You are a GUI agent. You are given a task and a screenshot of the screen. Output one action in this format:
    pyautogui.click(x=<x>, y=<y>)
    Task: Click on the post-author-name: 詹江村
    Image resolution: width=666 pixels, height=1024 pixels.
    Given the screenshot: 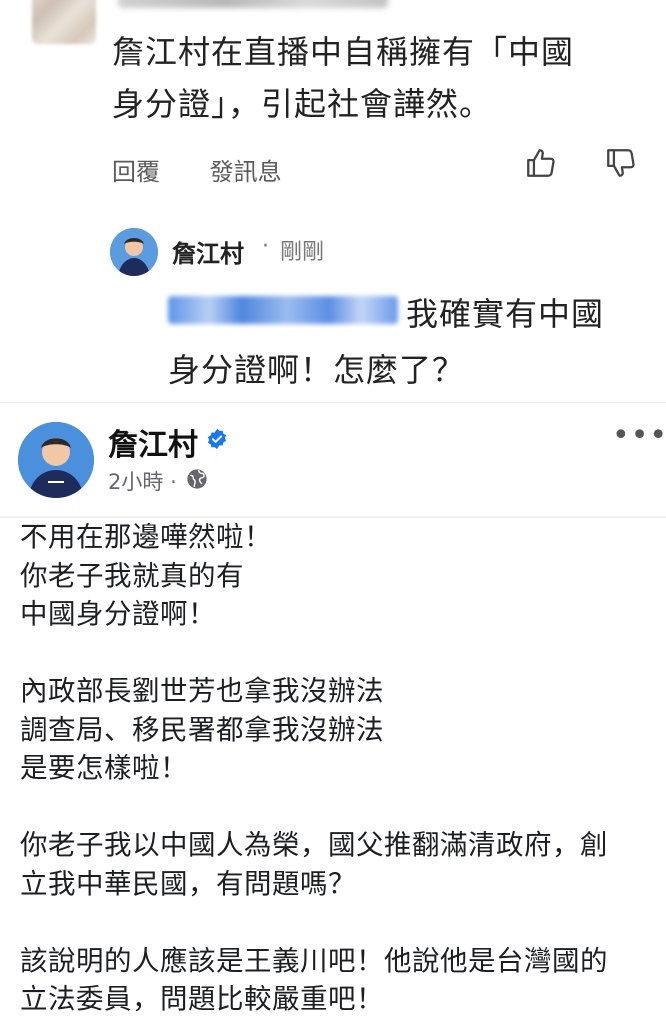 What is the action you would take?
    pyautogui.click(x=153, y=442)
    